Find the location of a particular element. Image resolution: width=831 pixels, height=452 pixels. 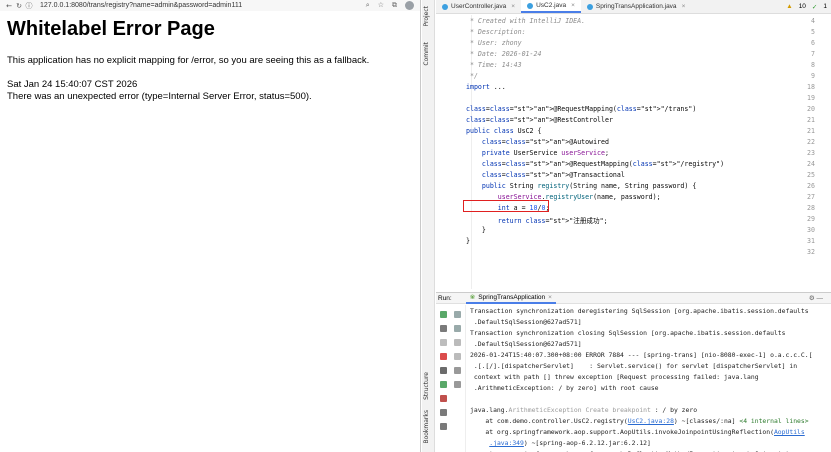

code-line: * Time: 14:43 is located at coordinates (494, 65).